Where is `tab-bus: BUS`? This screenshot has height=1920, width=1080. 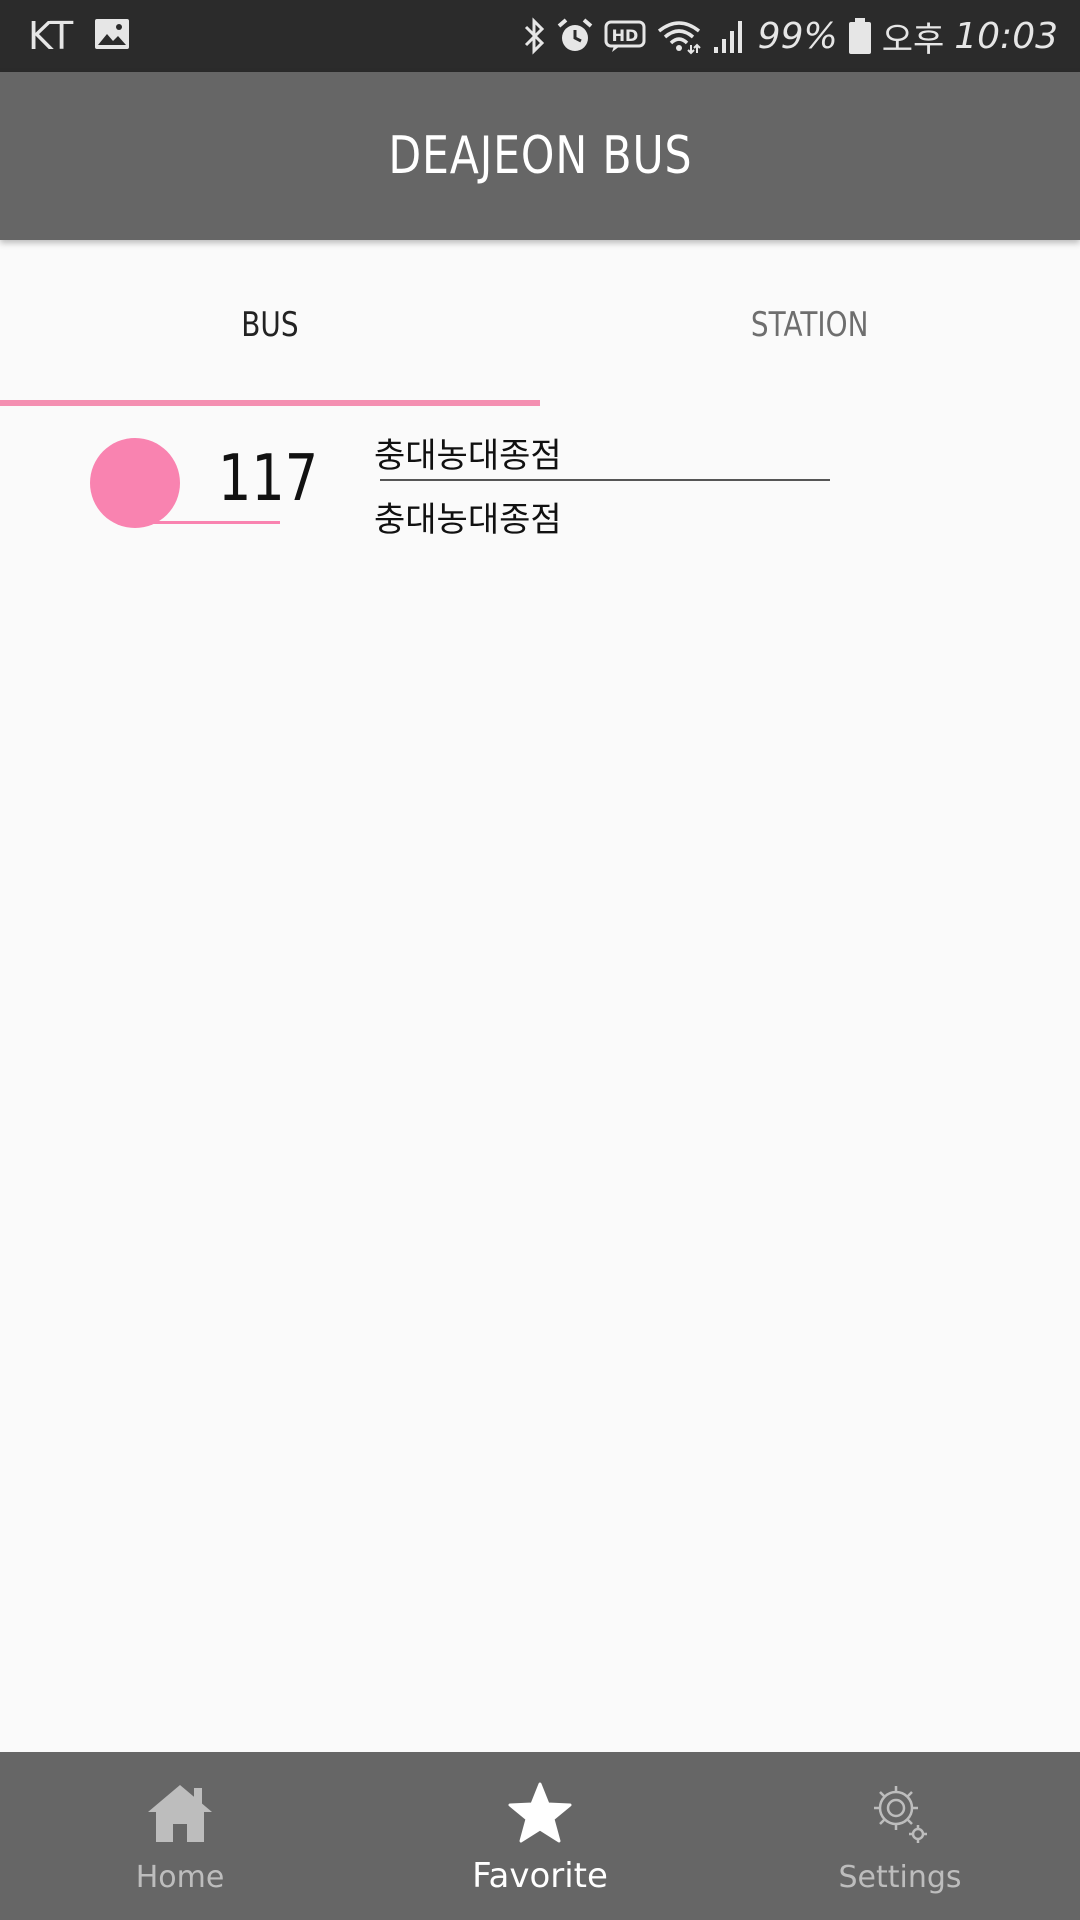
tab-bus: BUS is located at coordinates (270, 325).